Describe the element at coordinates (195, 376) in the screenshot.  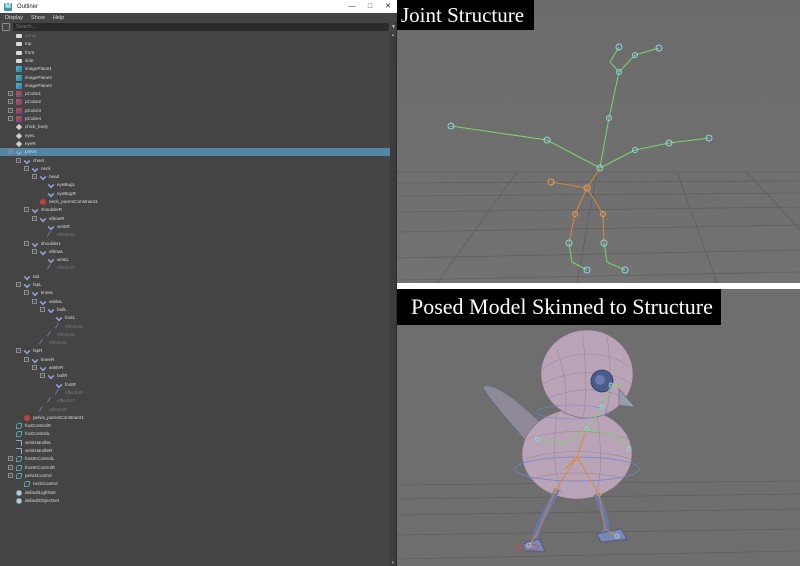
I see `outliner-item: − ballR` at that location.